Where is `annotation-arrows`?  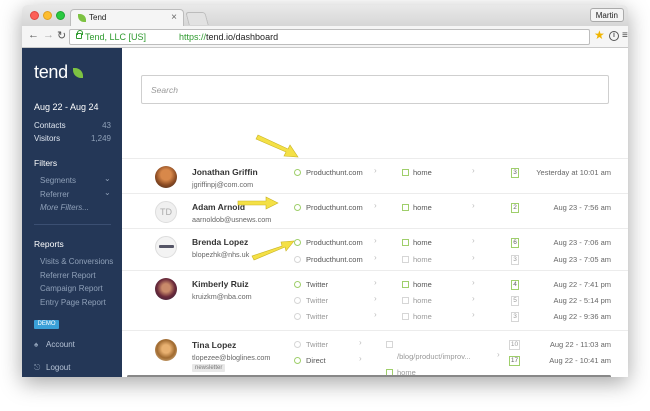
annotation-arrows is located at coordinates (268, 197).